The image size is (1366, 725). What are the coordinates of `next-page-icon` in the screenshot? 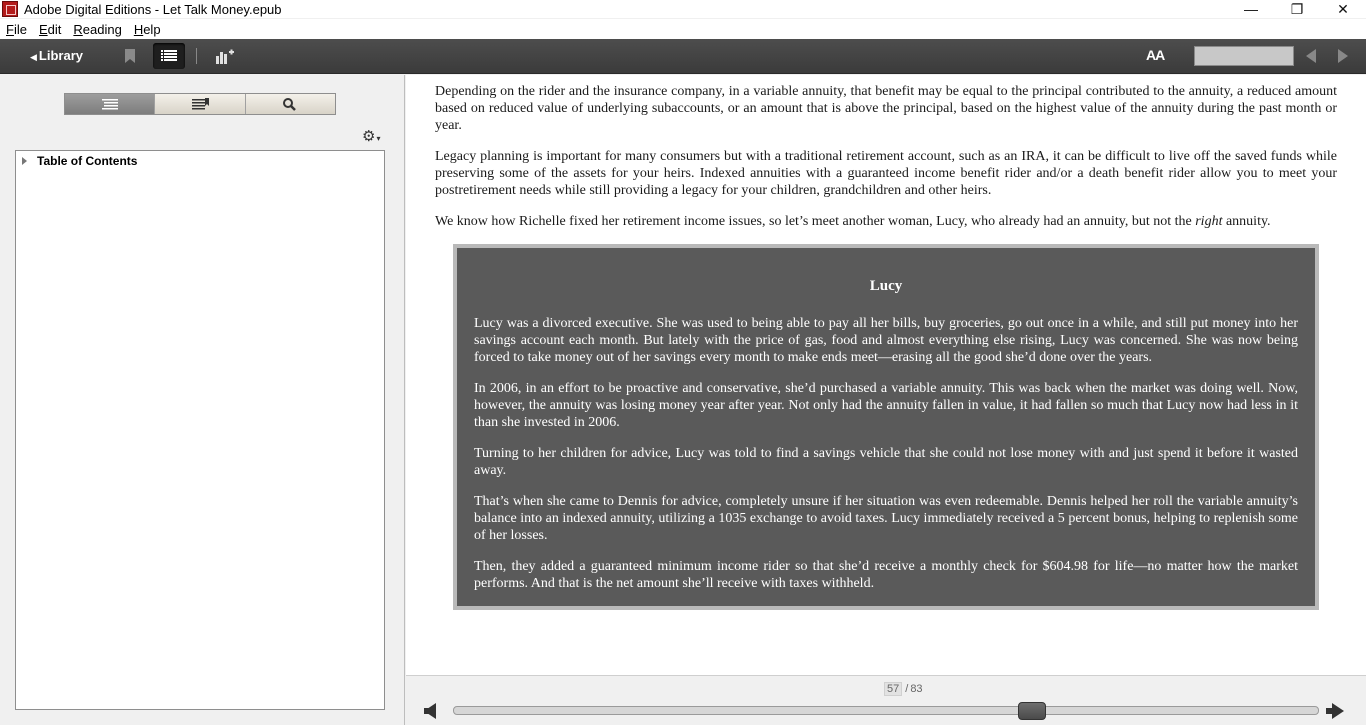 It's located at (1343, 56).